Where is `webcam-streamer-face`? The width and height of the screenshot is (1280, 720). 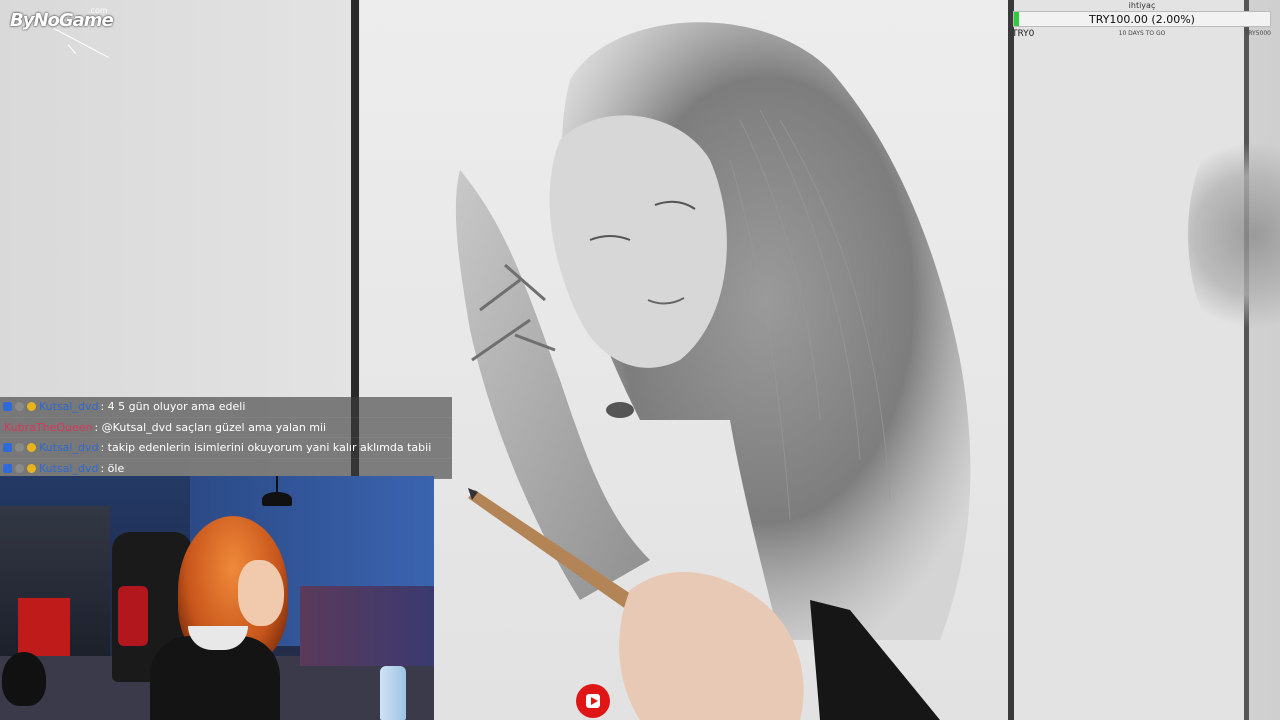 webcam-streamer-face is located at coordinates (261, 593).